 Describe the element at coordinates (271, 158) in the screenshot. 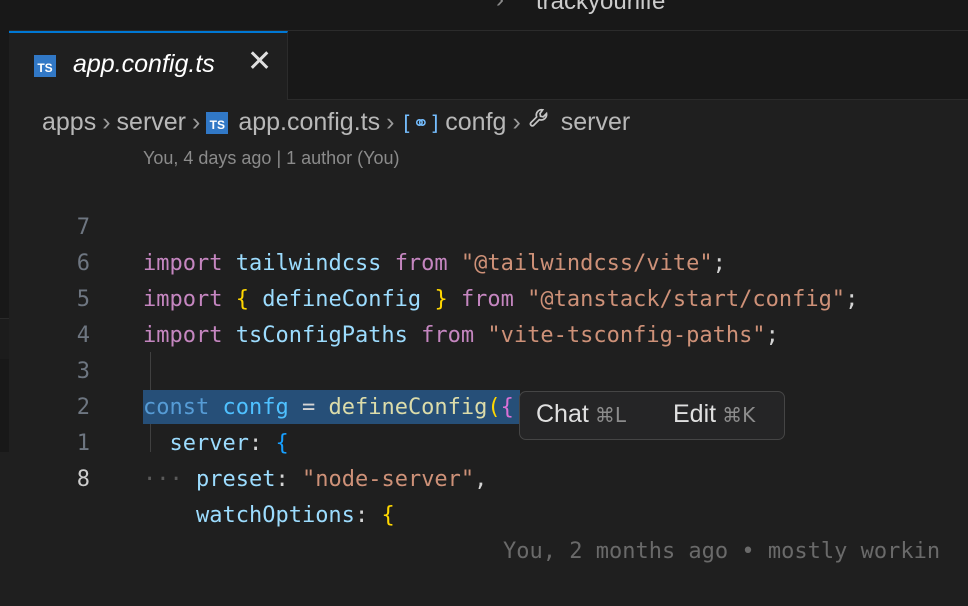

I see `blame-codelens: You, 4 days ago | 1 author (You)` at that location.